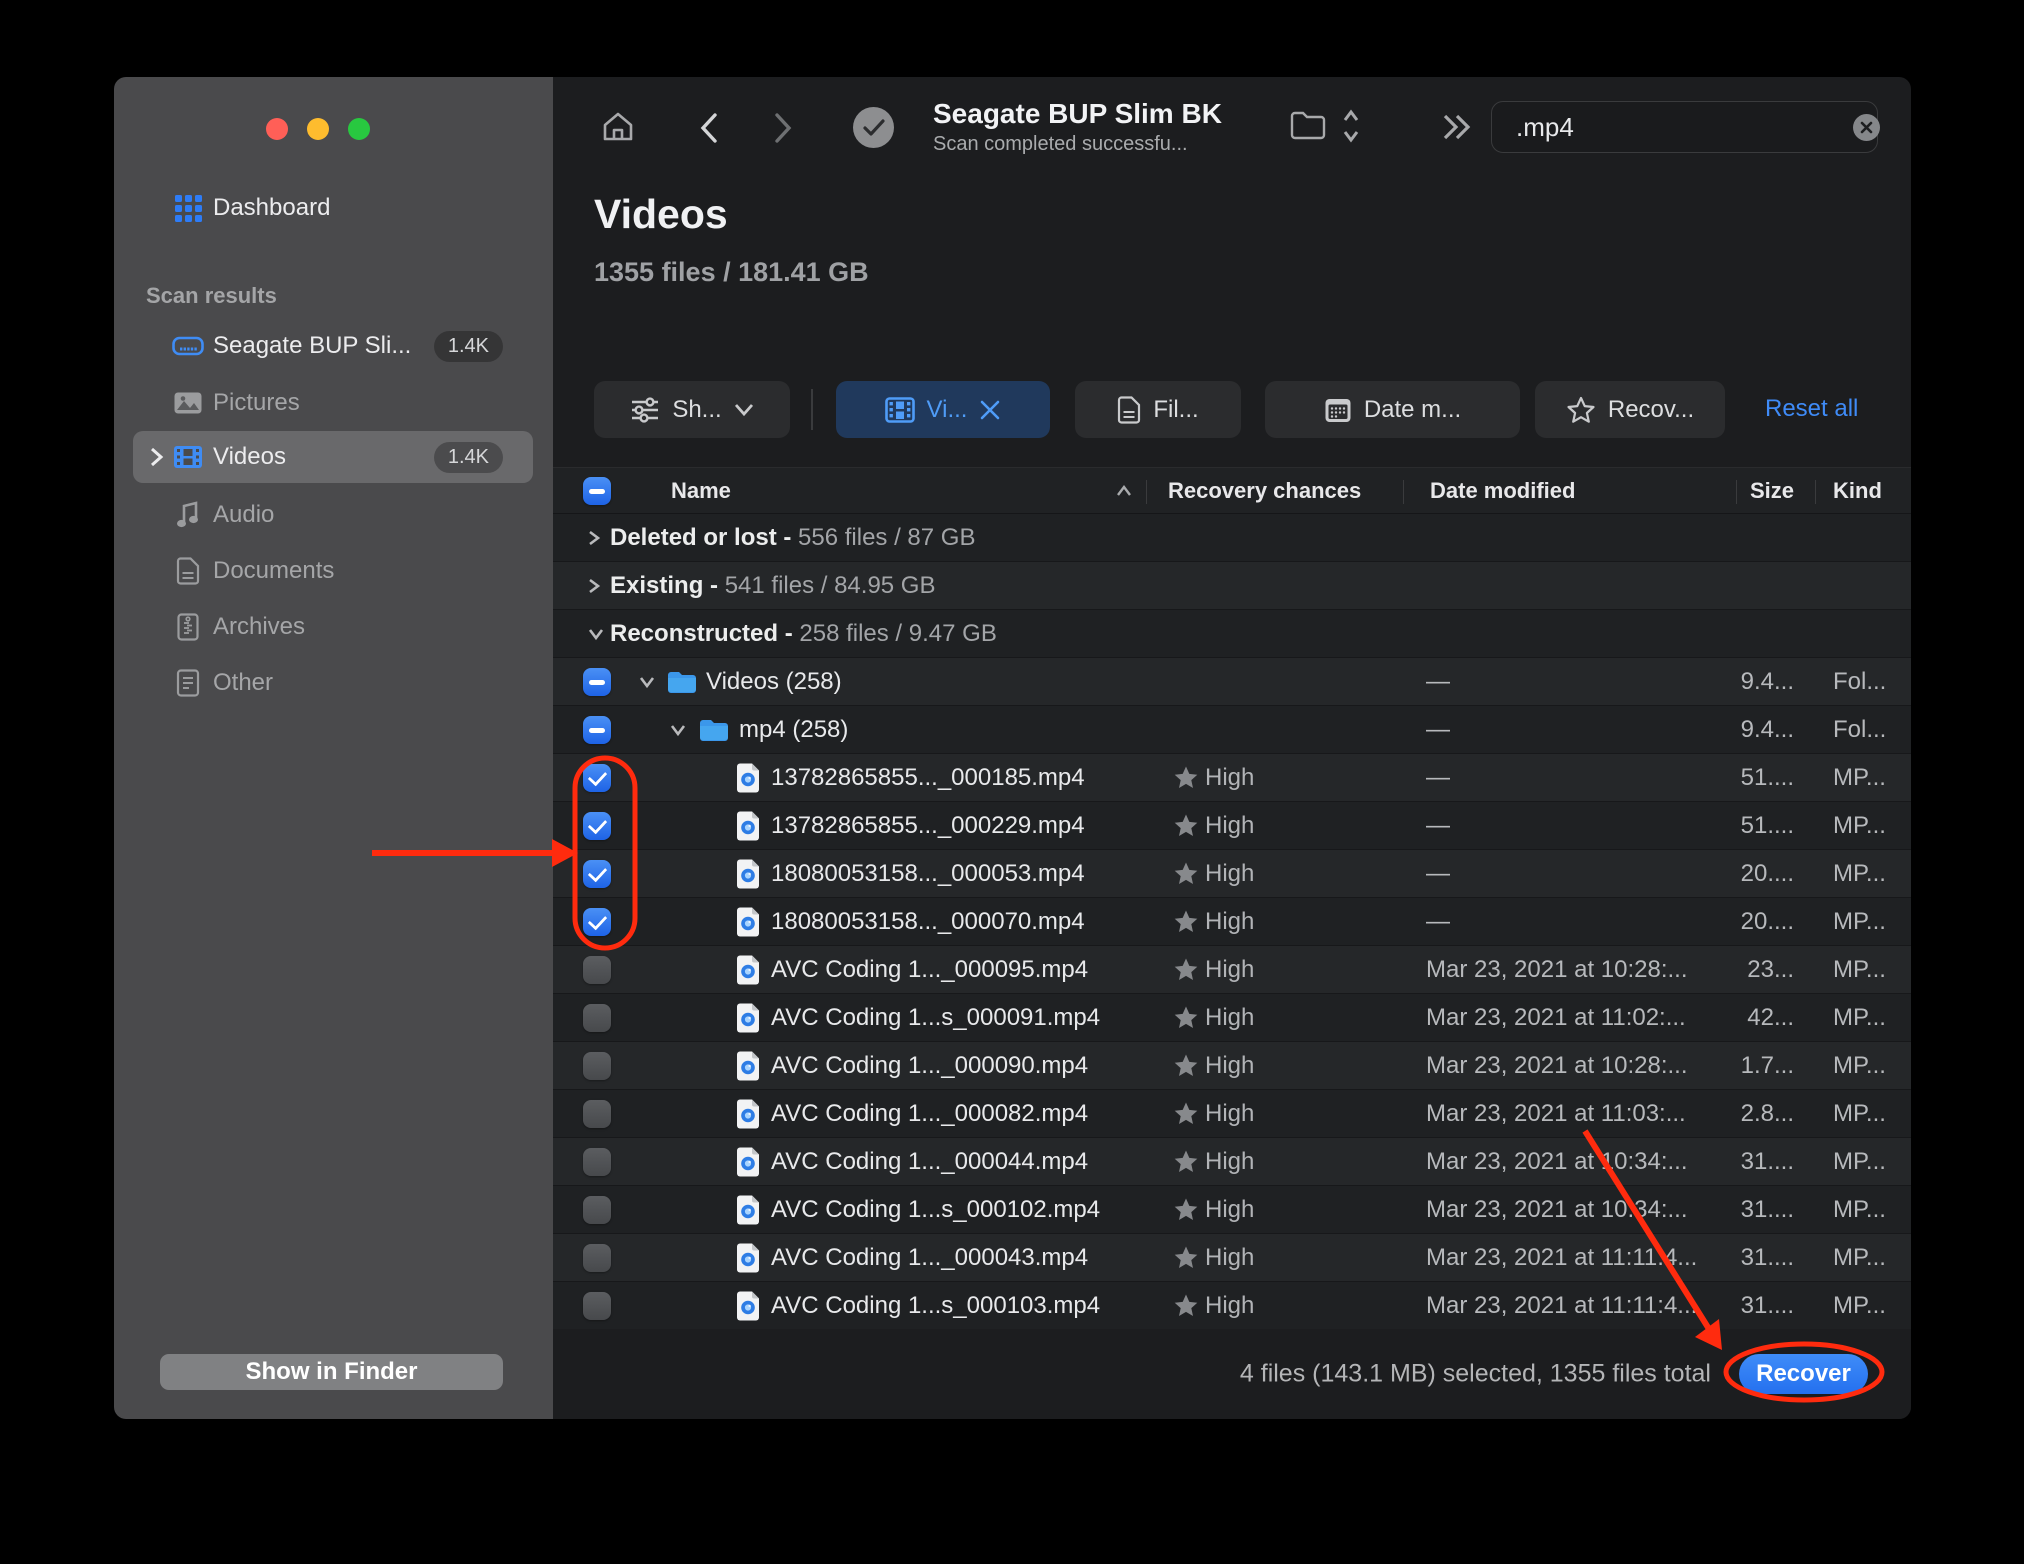 The width and height of the screenshot is (2024, 1564). I want to click on sidebar-item-other: Other, so click(333, 683).